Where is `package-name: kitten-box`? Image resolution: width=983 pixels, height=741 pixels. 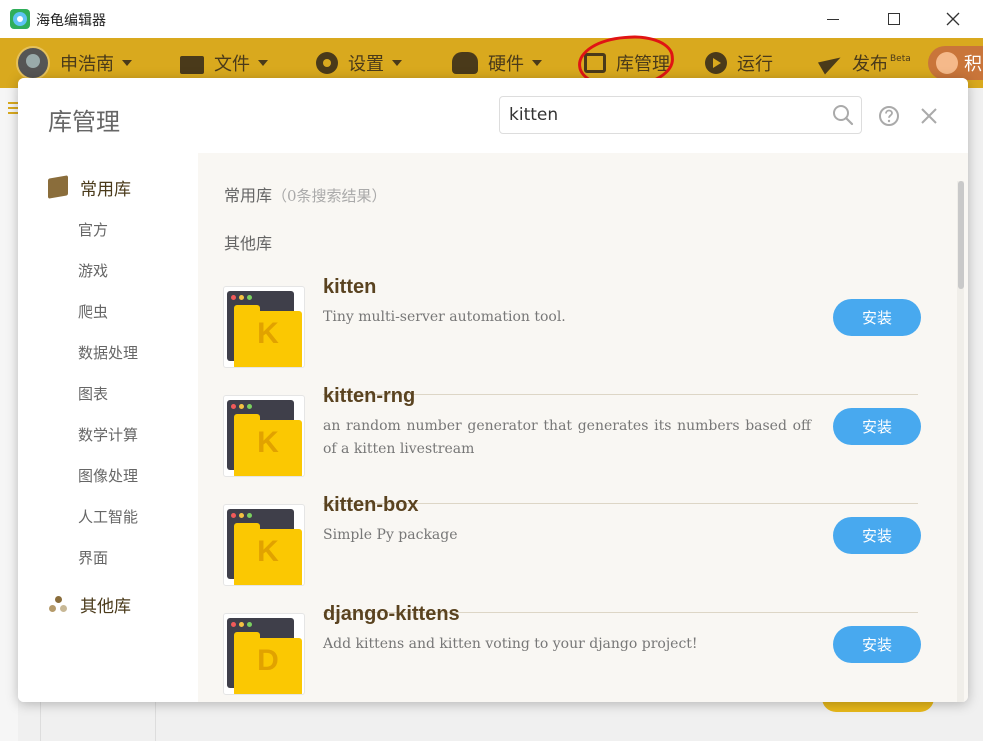 package-name: kitten-box is located at coordinates (371, 505).